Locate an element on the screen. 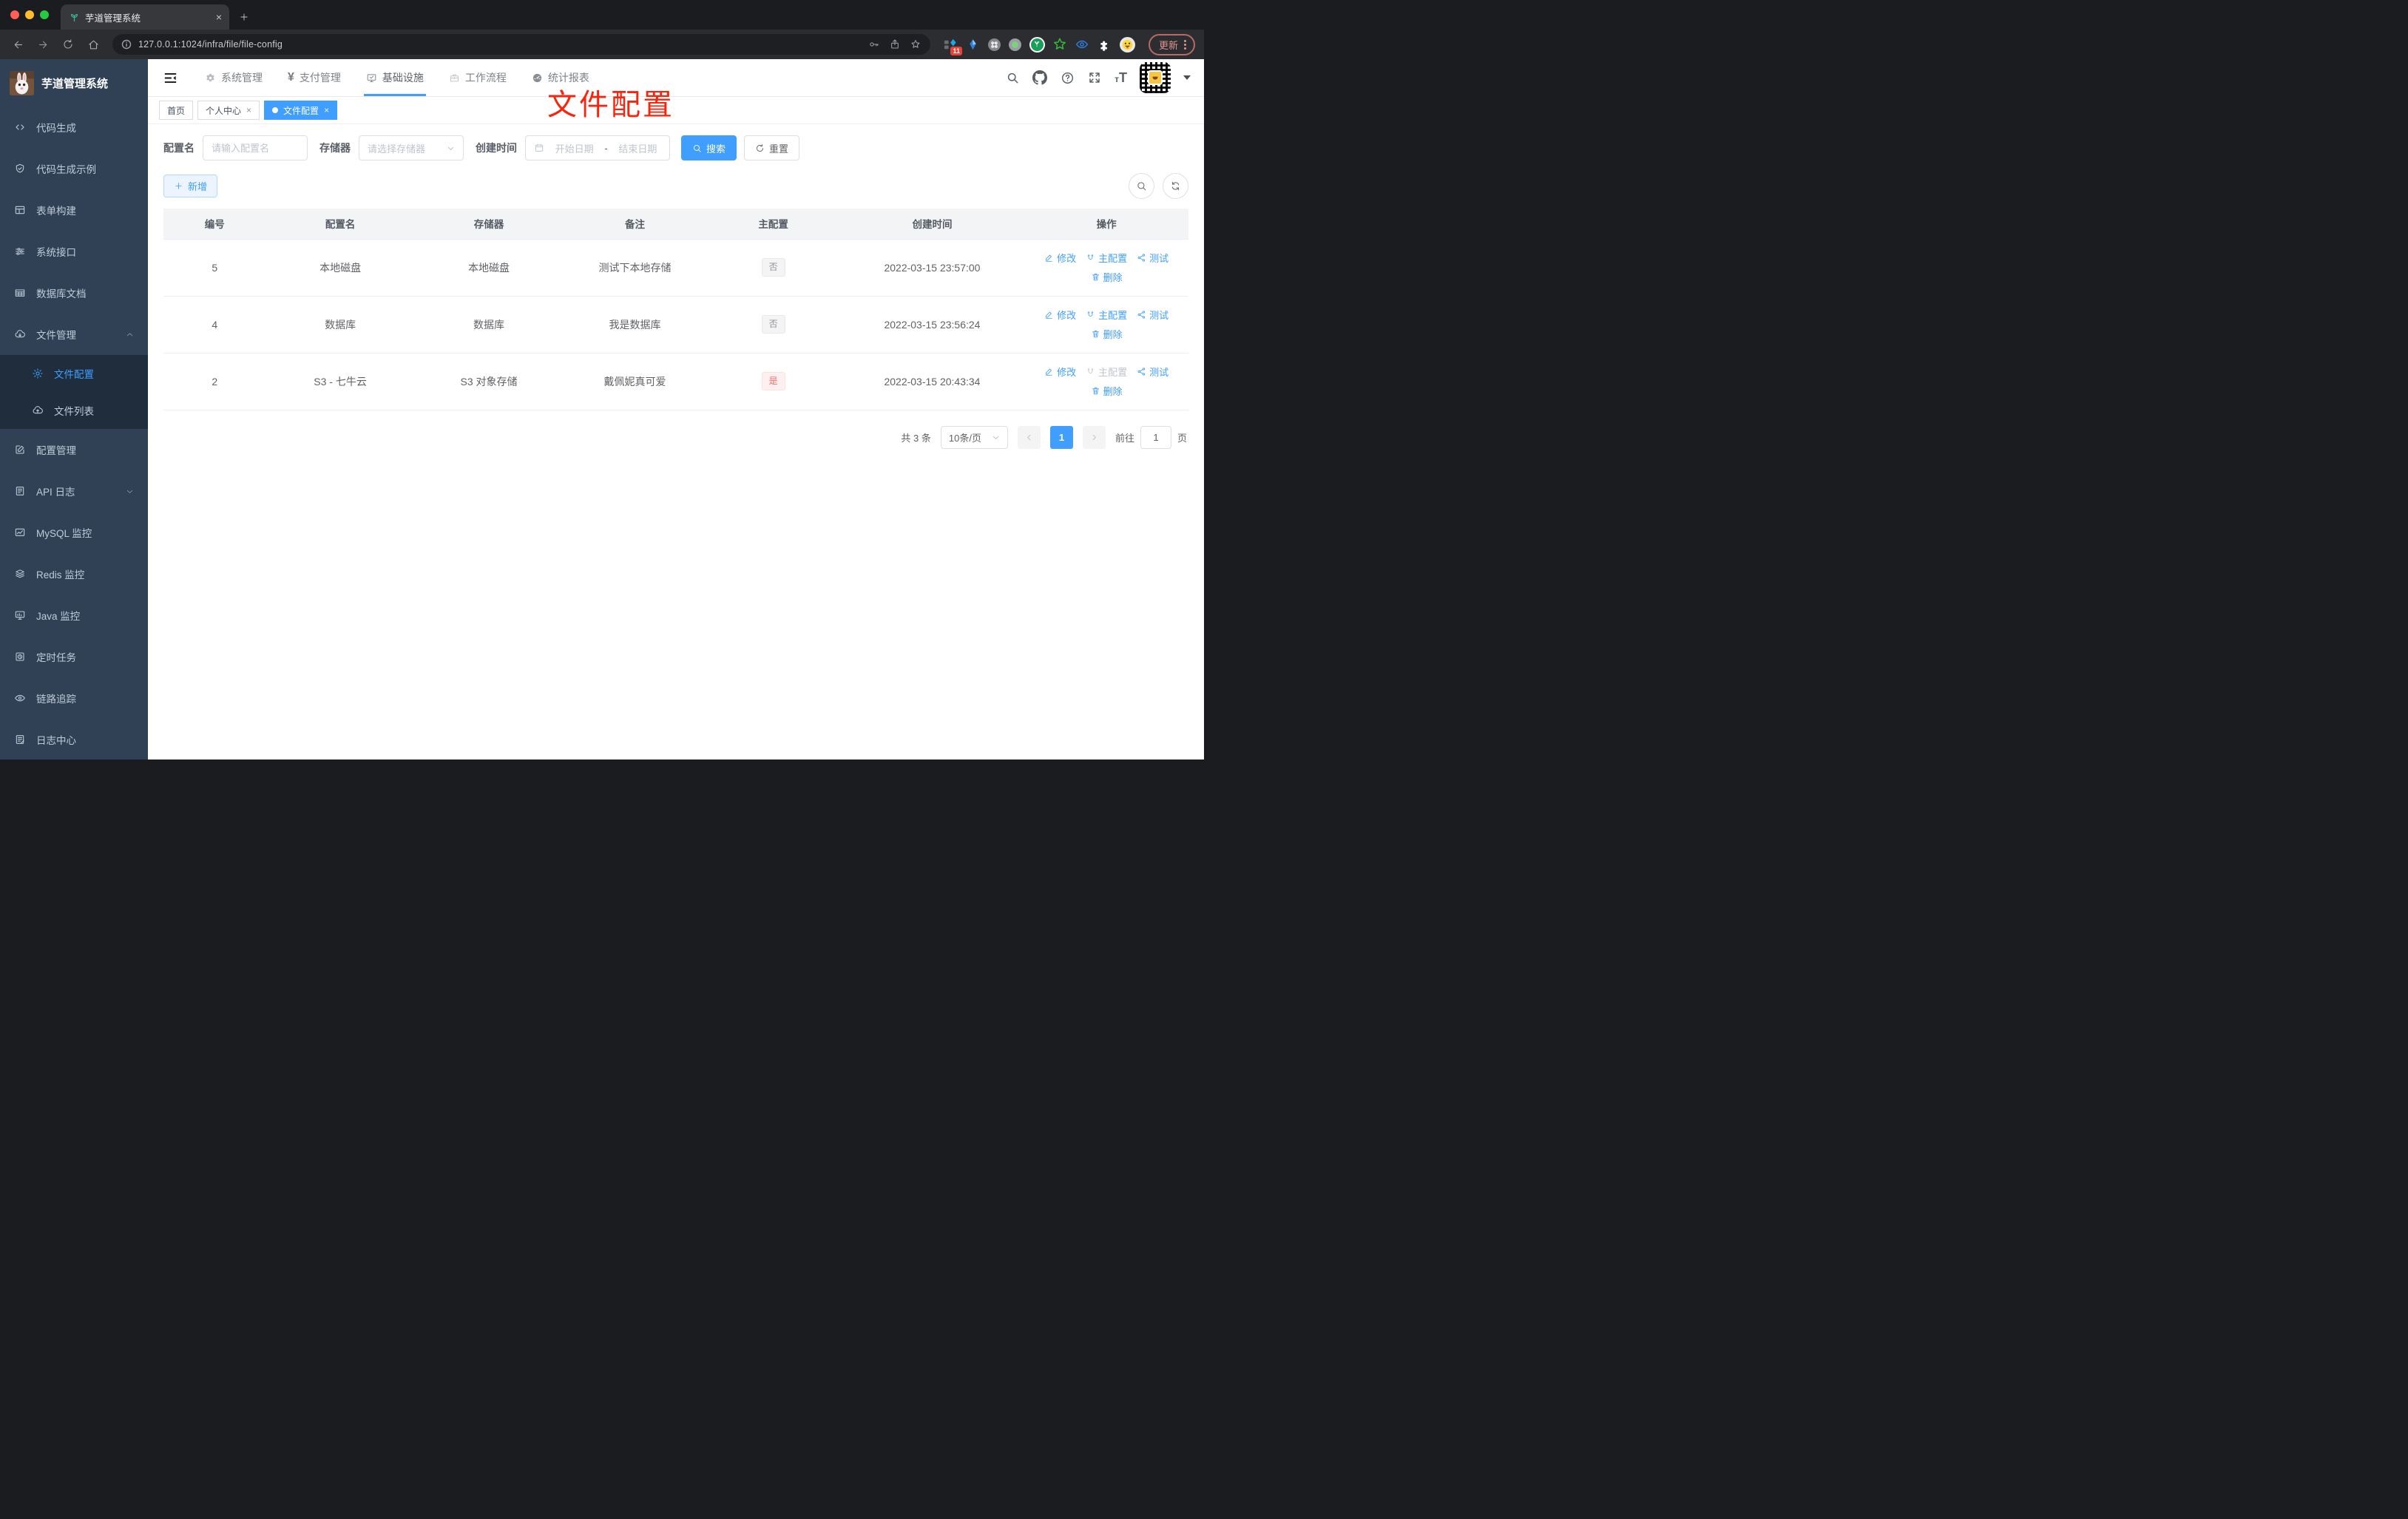 The height and width of the screenshot is (1519, 2408). site-info-icon is located at coordinates (126, 44).